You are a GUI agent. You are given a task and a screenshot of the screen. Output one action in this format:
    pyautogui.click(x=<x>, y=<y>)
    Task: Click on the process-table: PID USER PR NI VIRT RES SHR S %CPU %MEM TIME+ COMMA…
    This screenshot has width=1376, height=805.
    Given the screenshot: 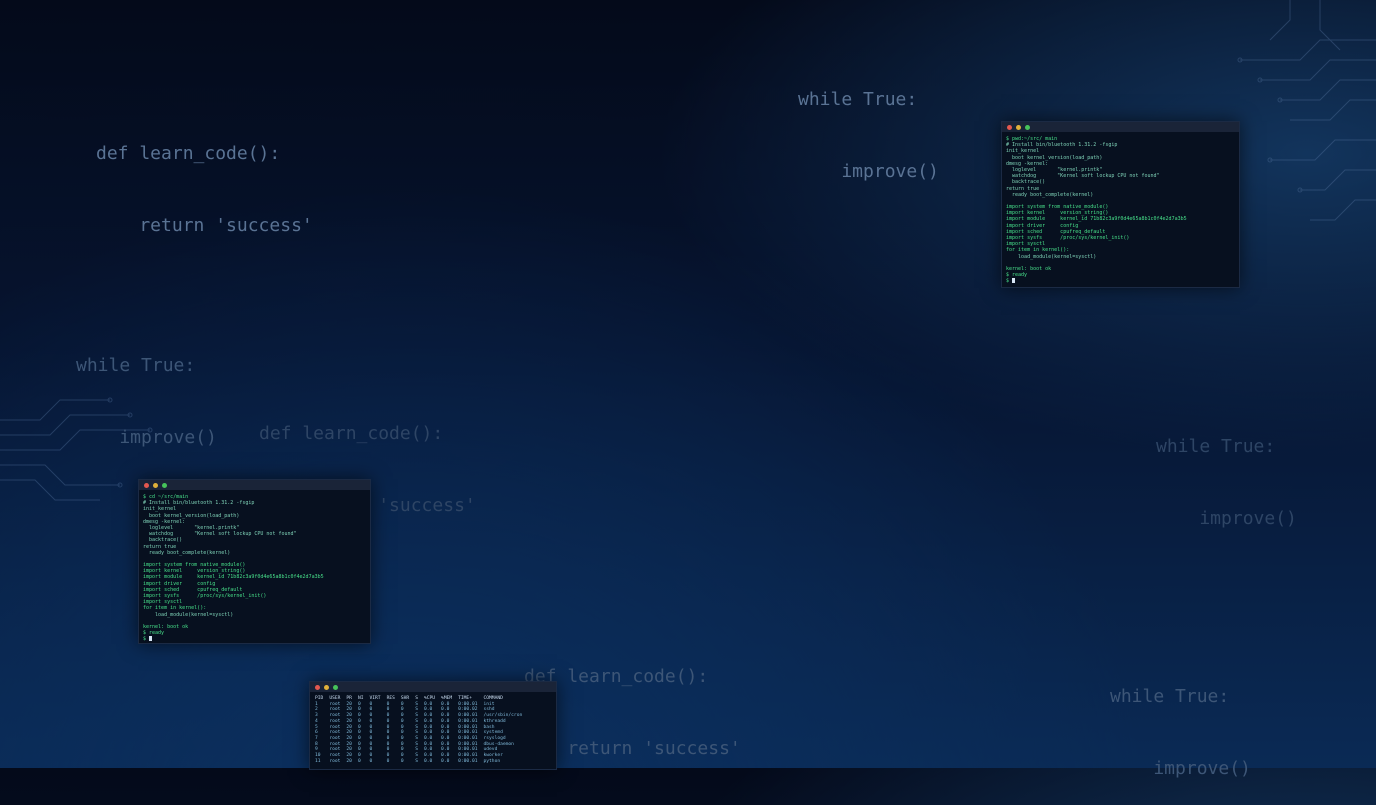 What is the action you would take?
    pyautogui.click(x=418, y=730)
    